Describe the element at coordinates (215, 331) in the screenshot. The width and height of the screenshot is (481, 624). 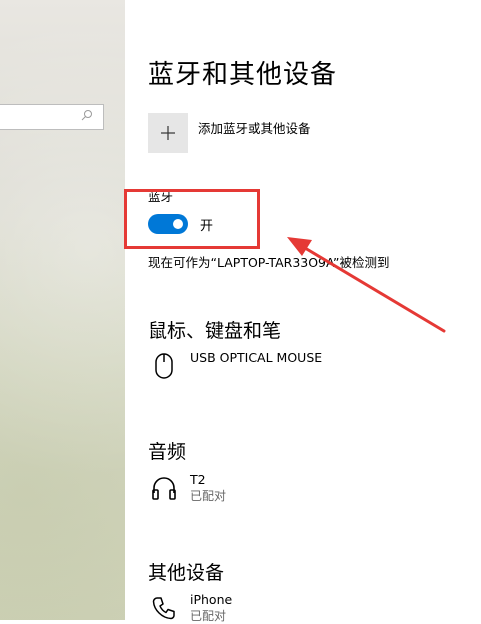
I see `section-title-mouse: 鼠标、键盘和笔` at that location.